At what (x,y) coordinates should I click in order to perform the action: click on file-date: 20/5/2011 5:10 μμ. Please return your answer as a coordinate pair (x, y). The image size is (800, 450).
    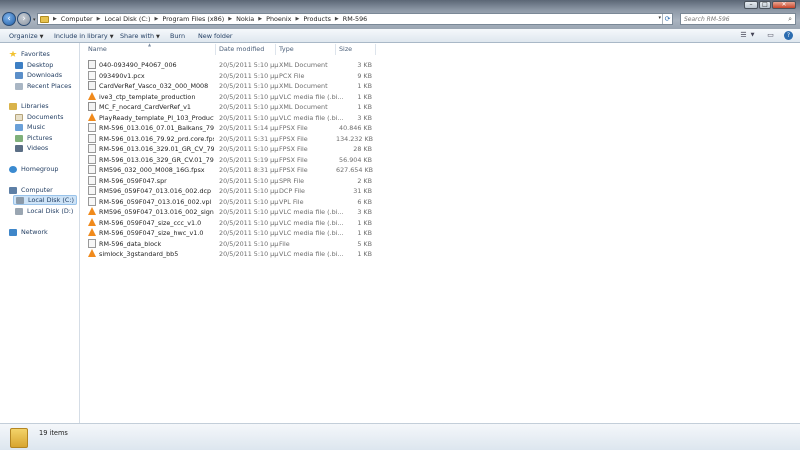
    Looking at the image, I should click on (249, 107).